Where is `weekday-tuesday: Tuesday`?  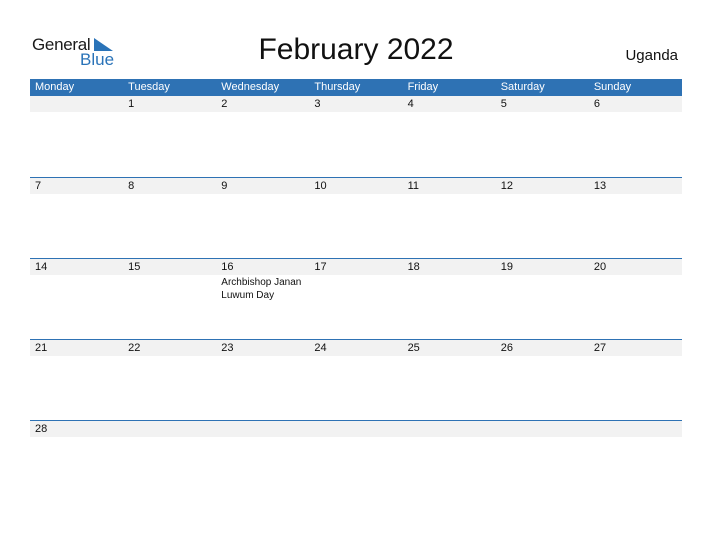 weekday-tuesday: Tuesday is located at coordinates (149, 87).